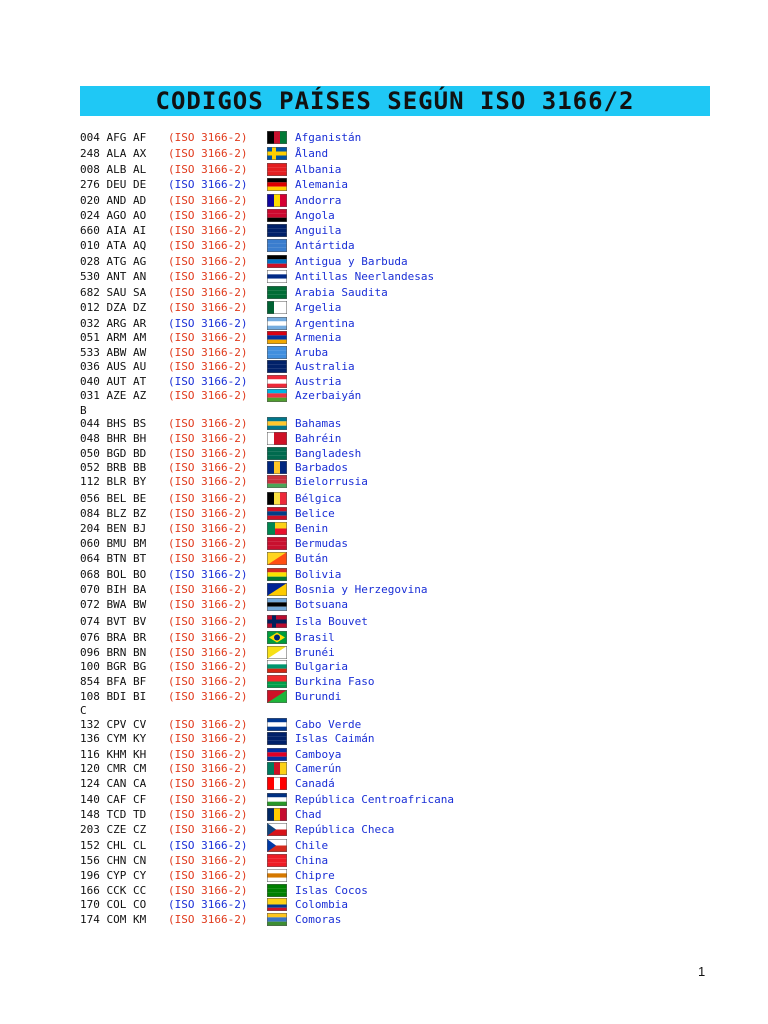 The height and width of the screenshot is (1024, 768). Describe the element at coordinates (351, 261) in the screenshot. I see `country-name: Antigua y Barbuda` at that location.